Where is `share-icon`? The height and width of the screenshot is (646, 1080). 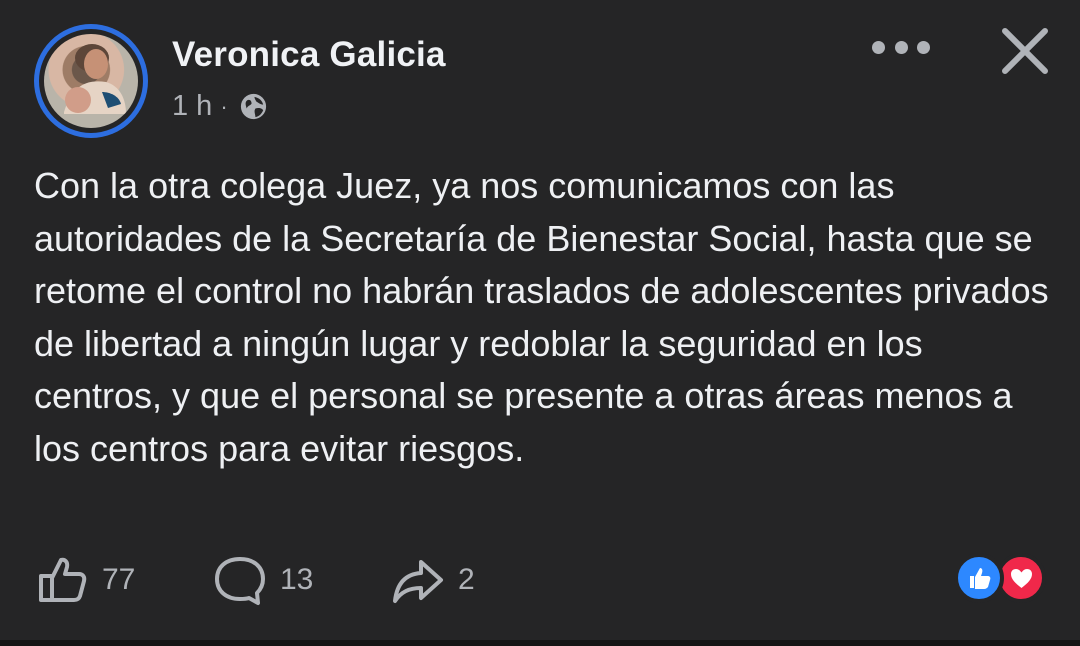 share-icon is located at coordinates (418, 581).